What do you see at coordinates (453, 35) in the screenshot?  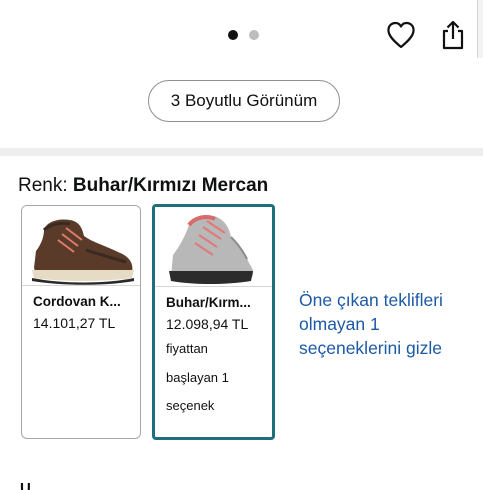 I see `share-icon` at bounding box center [453, 35].